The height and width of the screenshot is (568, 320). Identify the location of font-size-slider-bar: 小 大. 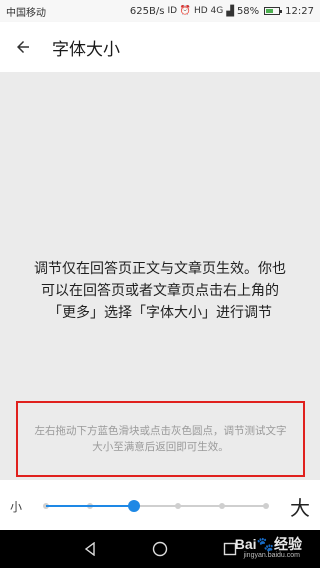
(160, 505).